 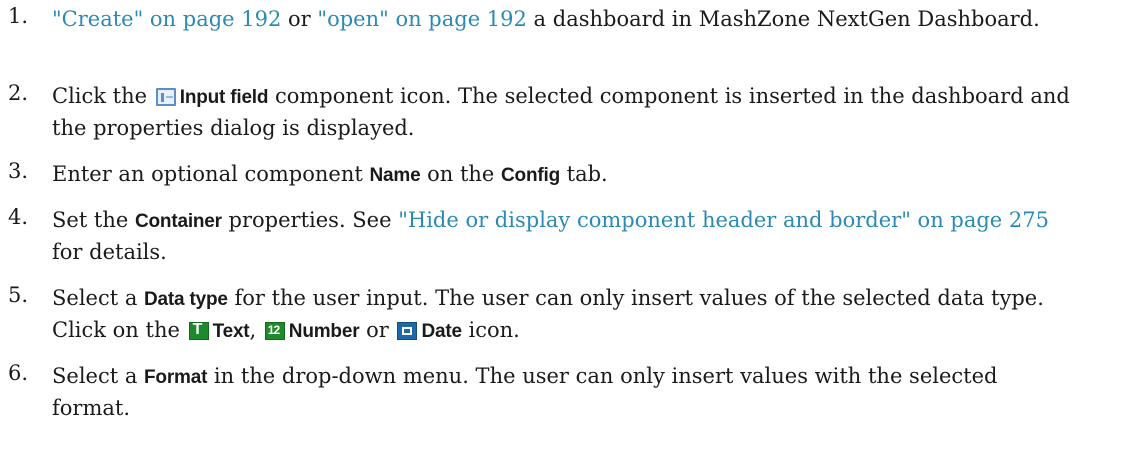 I want to click on step-number: 2., so click(x=18, y=93).